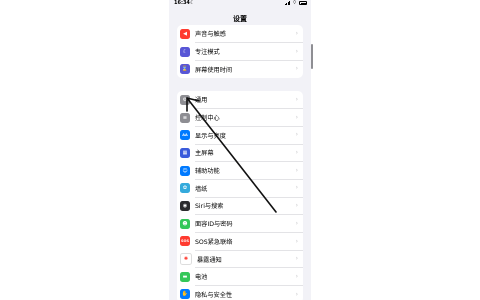 The height and width of the screenshot is (300, 480). Describe the element at coordinates (240, 242) in the screenshot. I see `settings-row-sos: SOS SOS紧急联络 ›` at that location.